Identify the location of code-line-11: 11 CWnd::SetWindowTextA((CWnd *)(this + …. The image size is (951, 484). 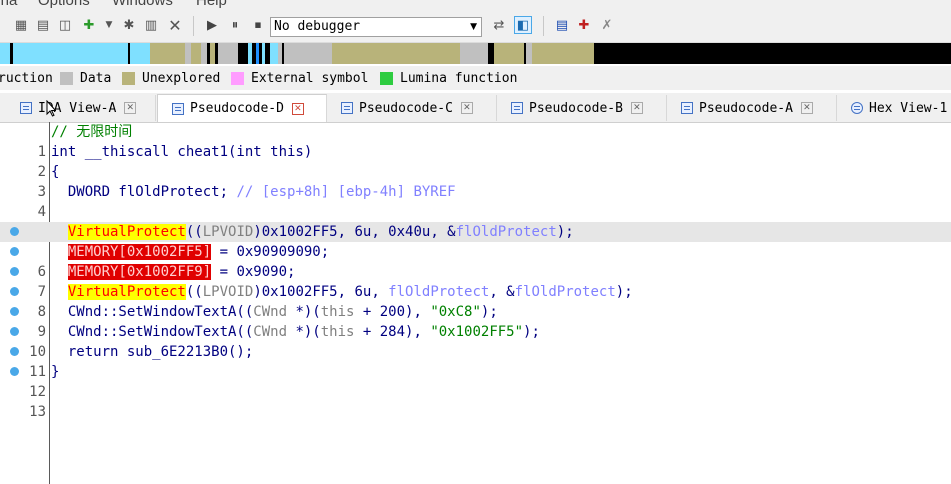
(475, 351).